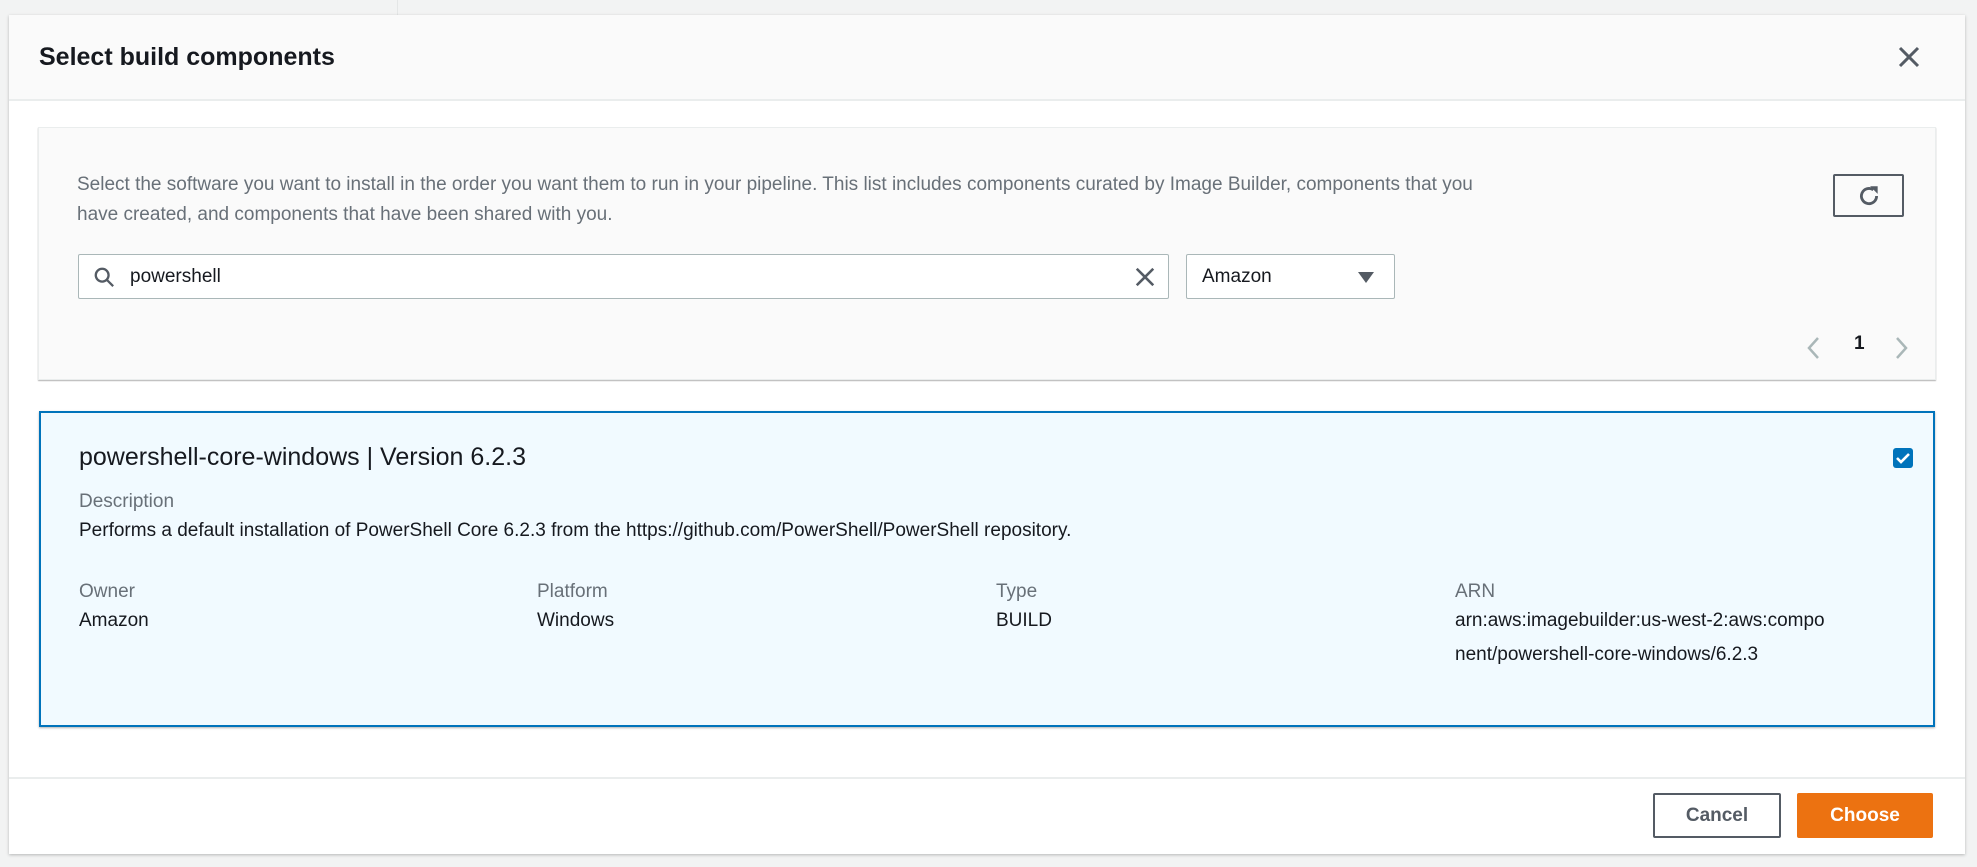 The width and height of the screenshot is (1977, 867). I want to click on search-value: powershell, so click(175, 276).